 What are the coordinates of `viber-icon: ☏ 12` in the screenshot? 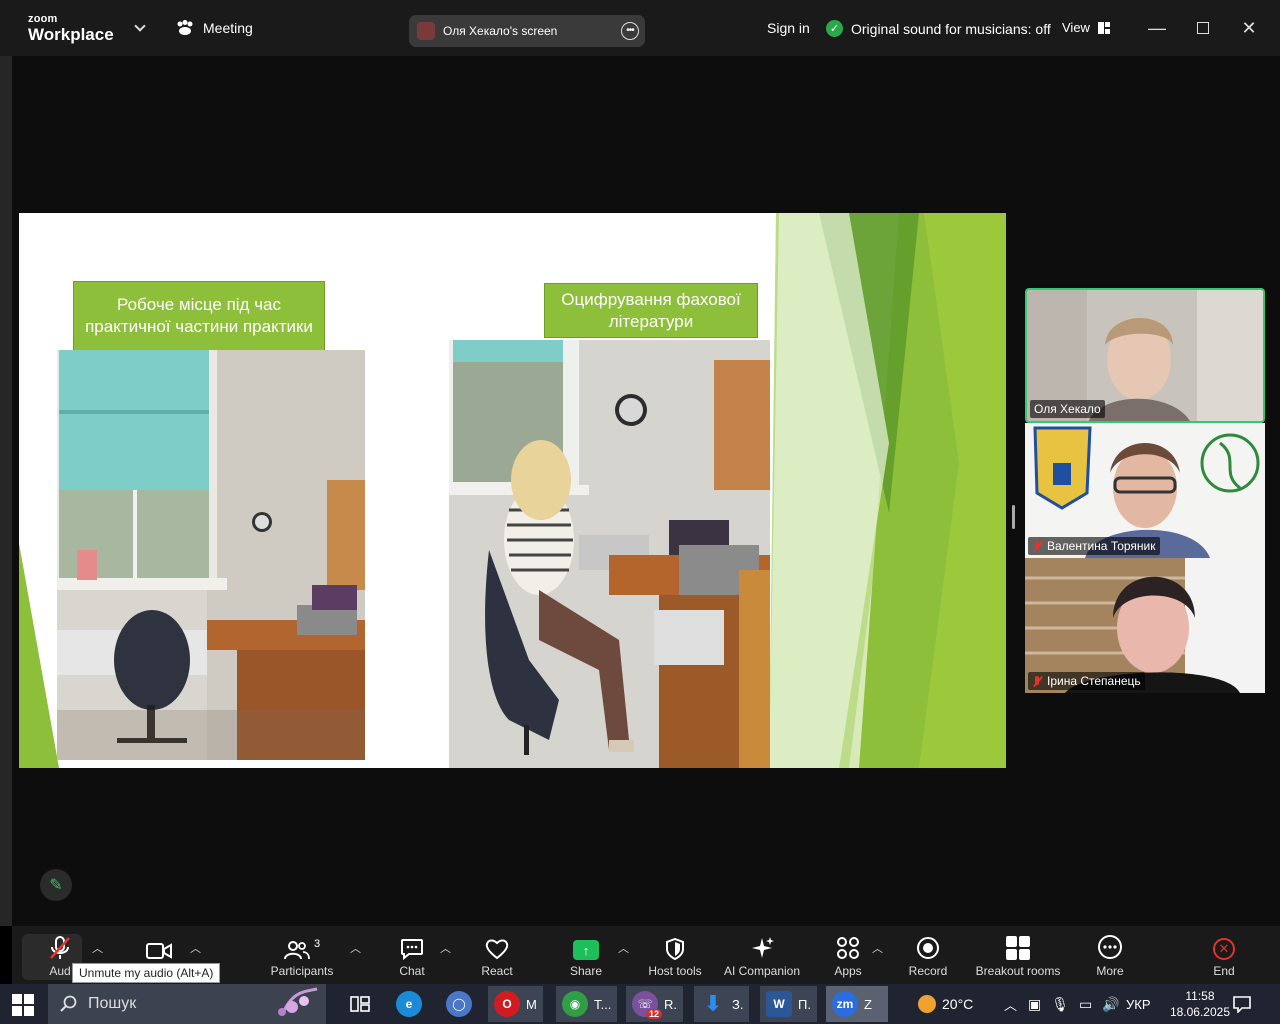 It's located at (647, 1005).